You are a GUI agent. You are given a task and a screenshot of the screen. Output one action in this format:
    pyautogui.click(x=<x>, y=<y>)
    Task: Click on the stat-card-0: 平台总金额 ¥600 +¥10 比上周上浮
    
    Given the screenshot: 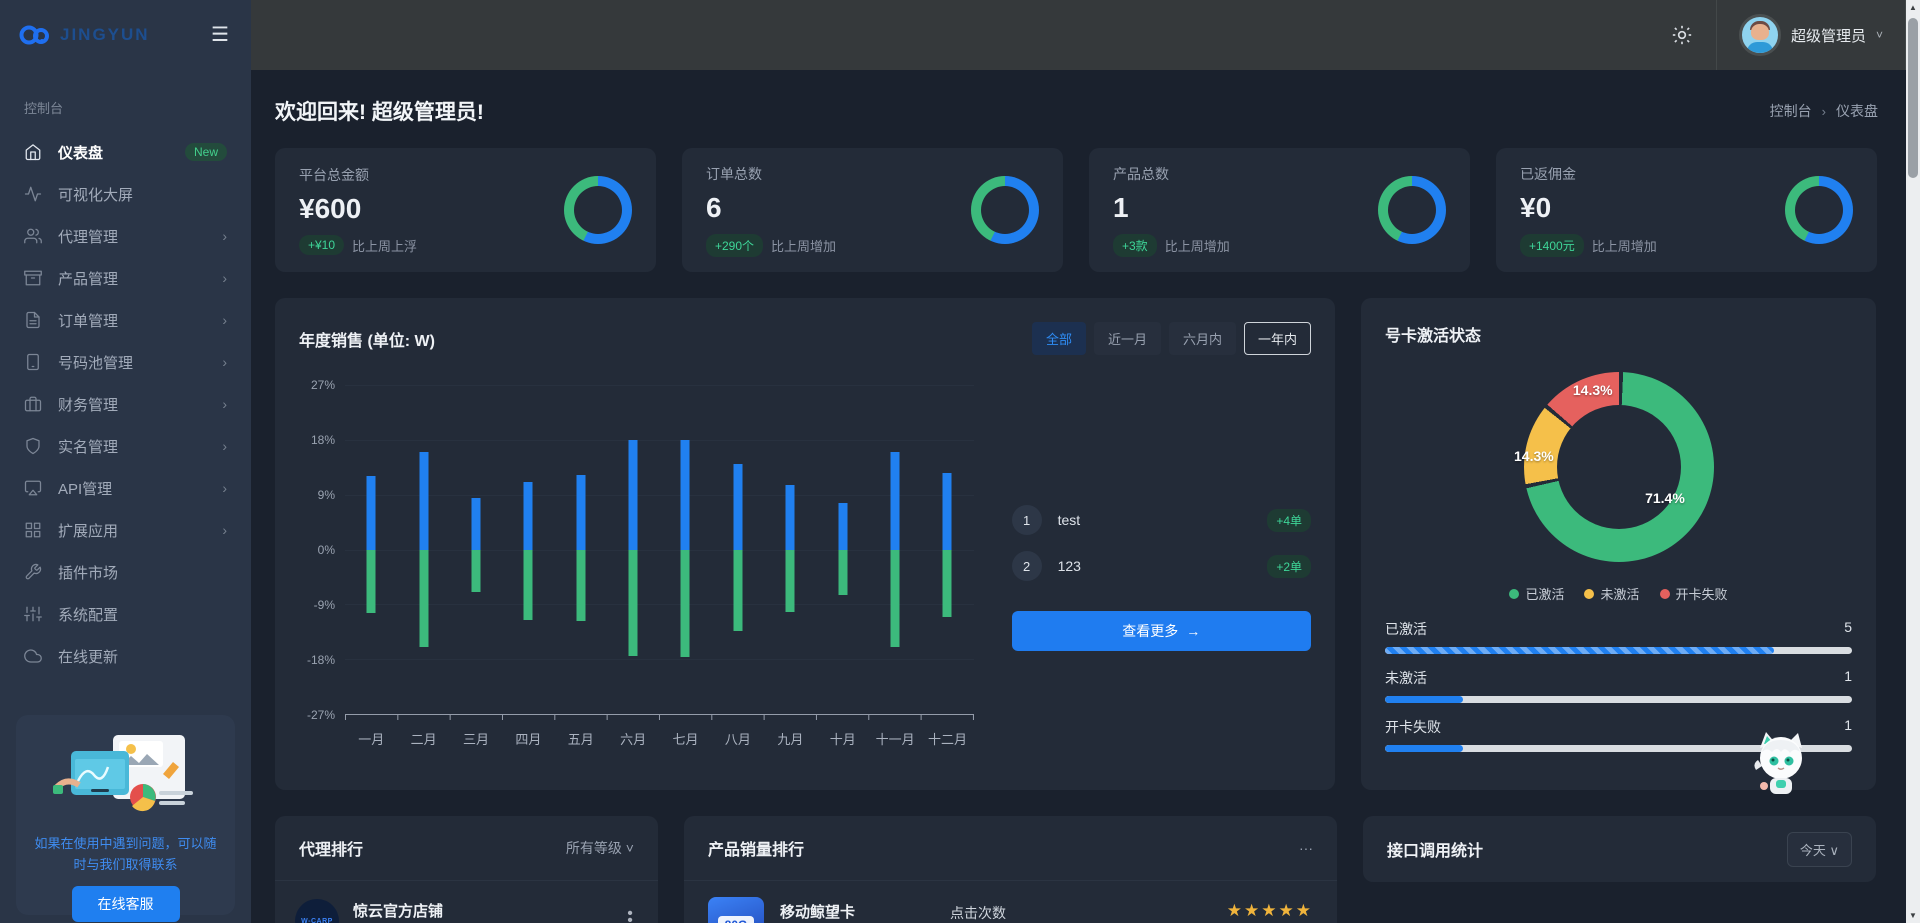 What is the action you would take?
    pyautogui.click(x=465, y=210)
    